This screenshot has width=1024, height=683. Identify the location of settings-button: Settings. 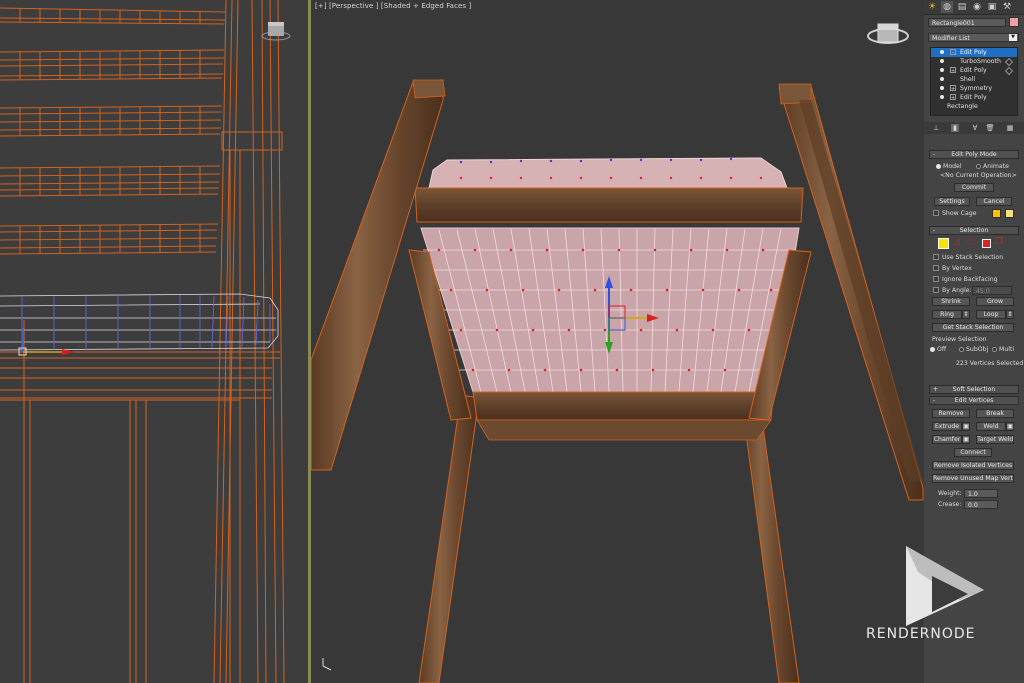
(952, 201).